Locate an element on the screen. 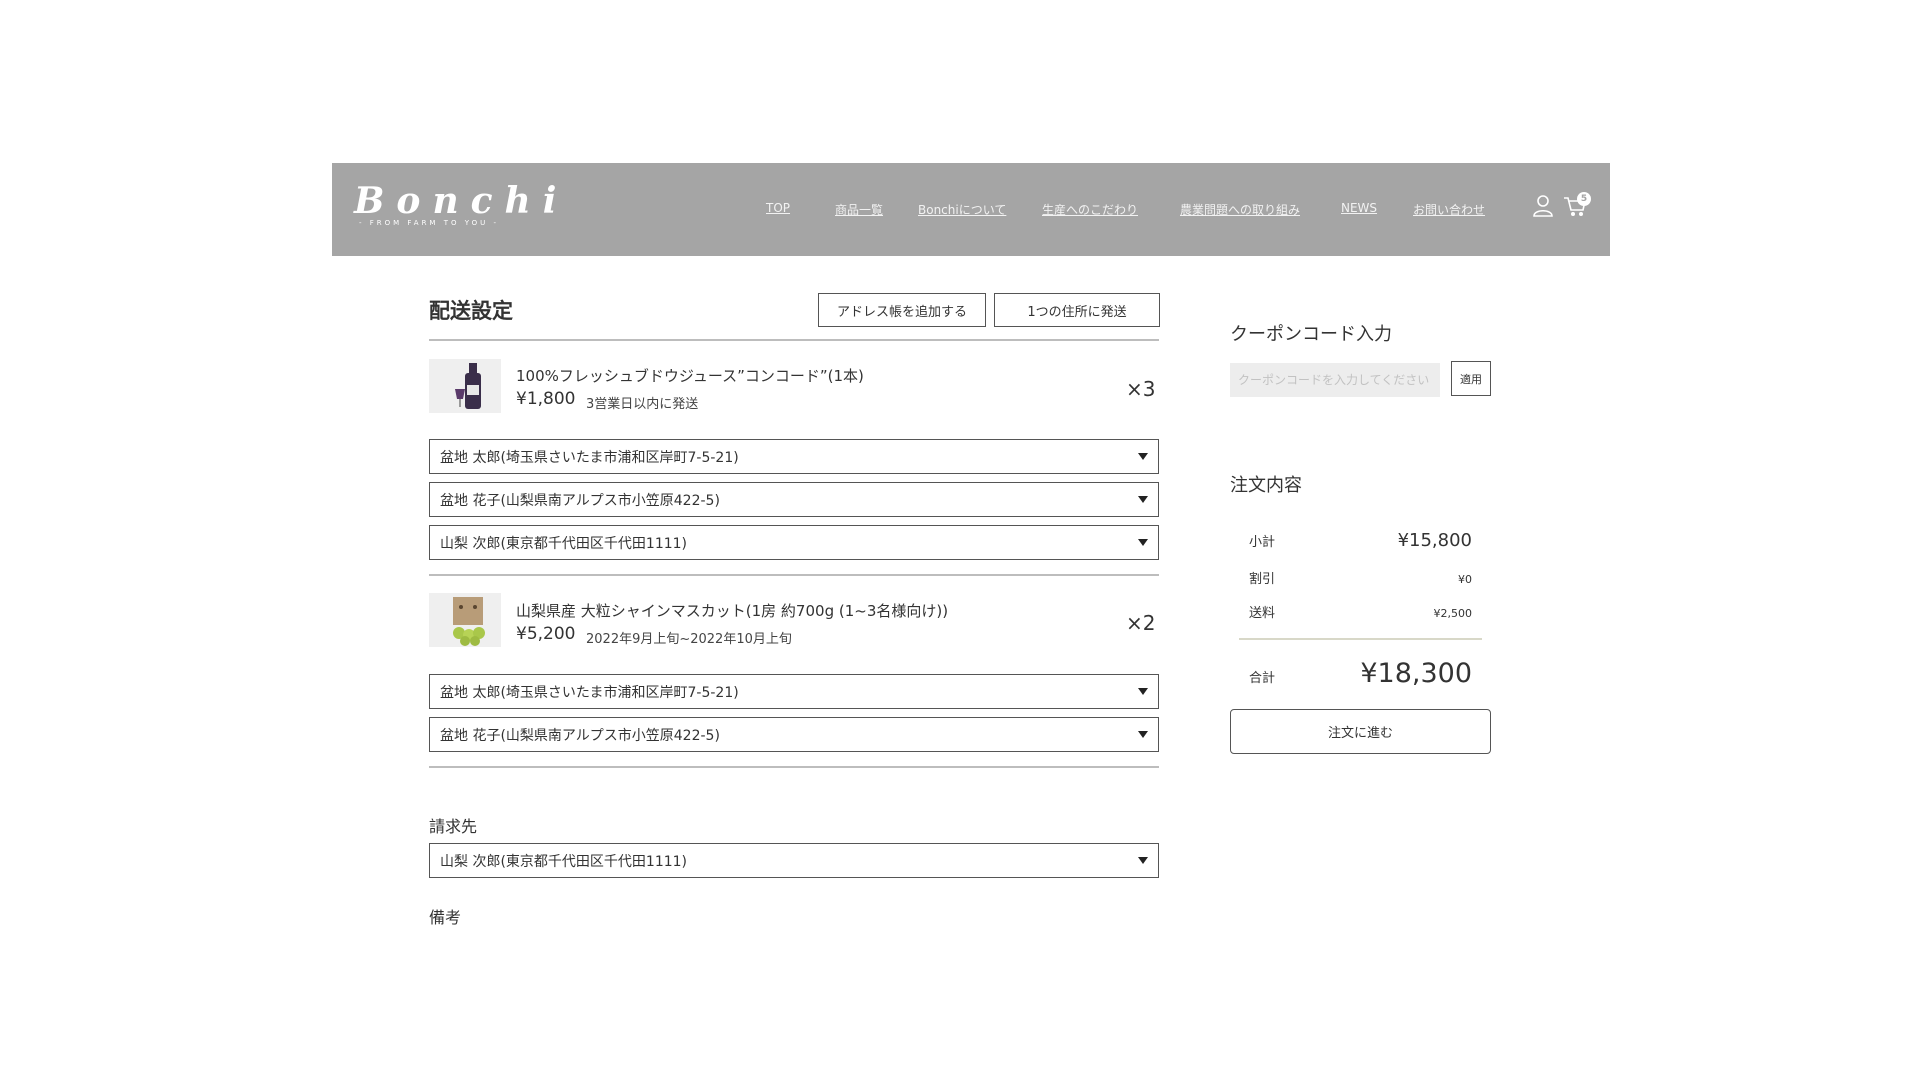  product-name: 山梨県産 大粒シャインマスカット(1房 約700g (1~3名様向け)) is located at coordinates (732, 611).